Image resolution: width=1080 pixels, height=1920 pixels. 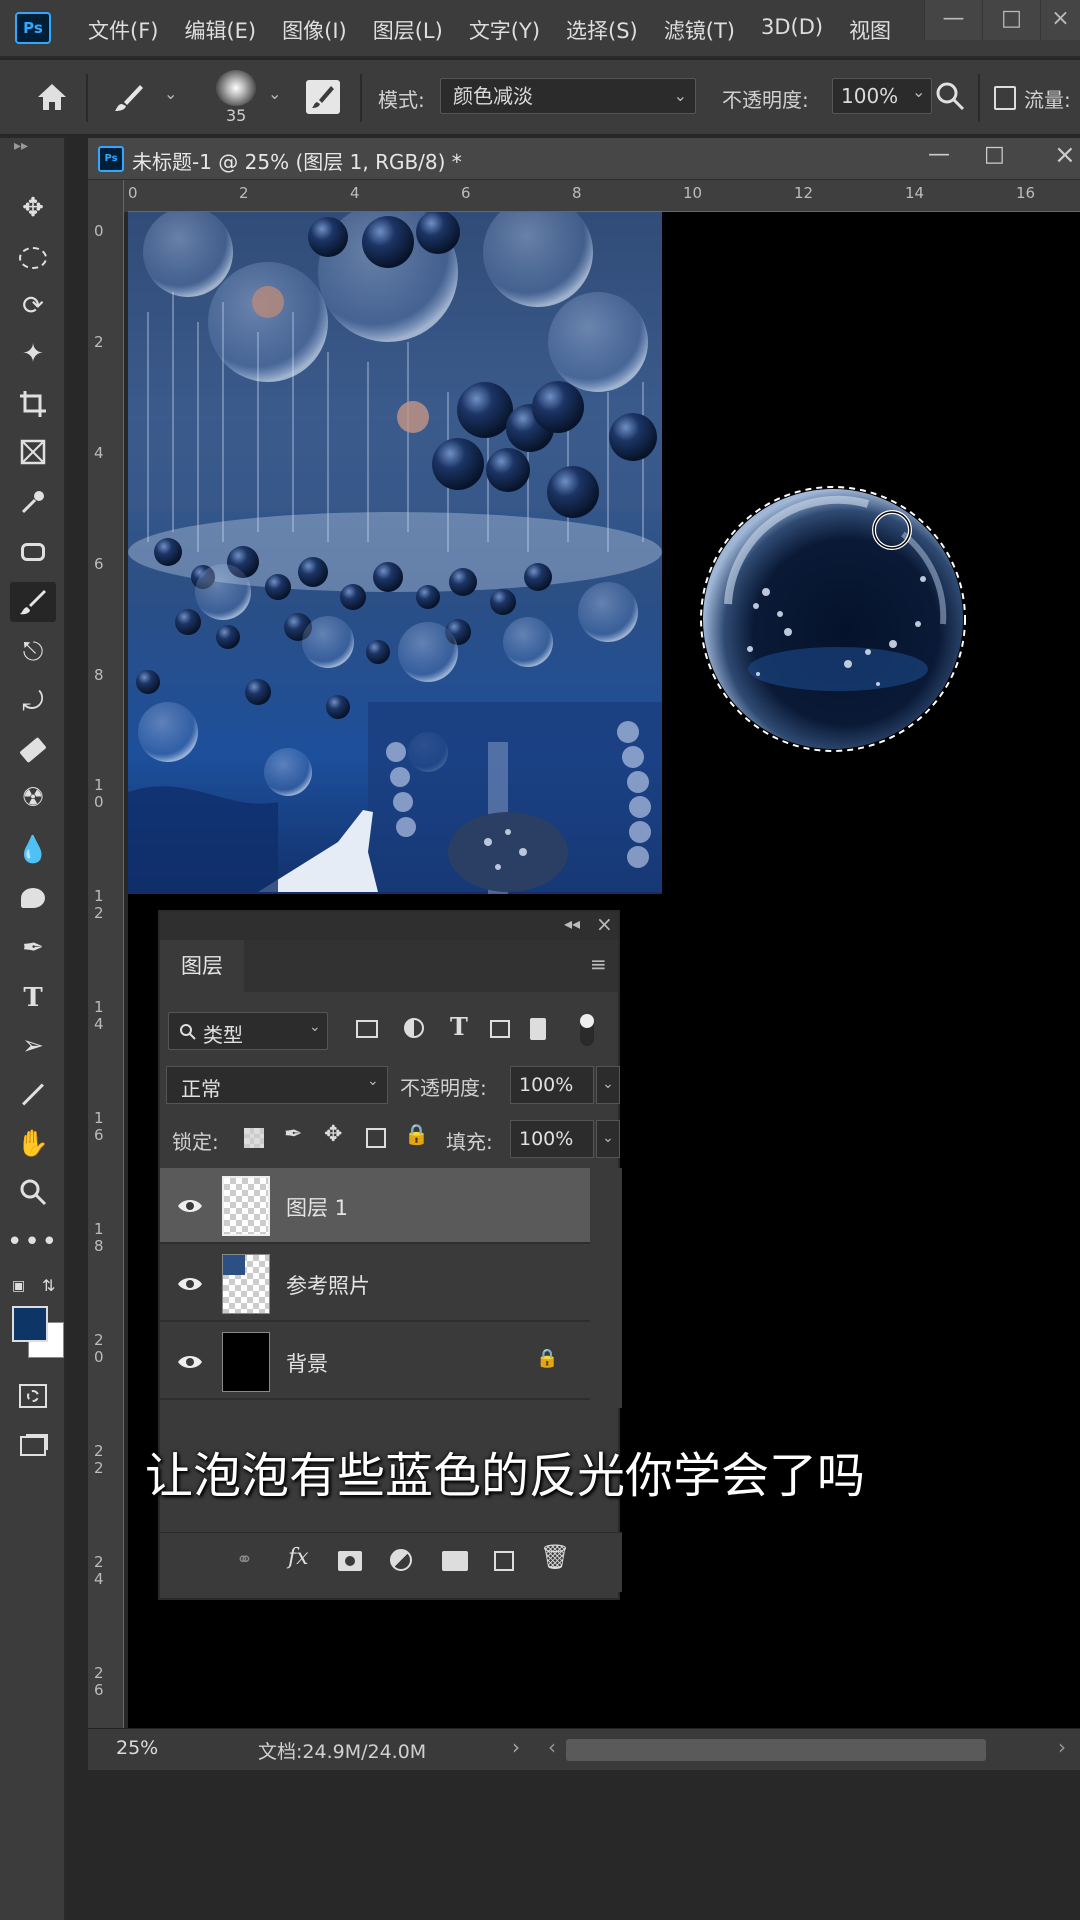 I want to click on layer-opacity-input: 100%, so click(x=552, y=1085).